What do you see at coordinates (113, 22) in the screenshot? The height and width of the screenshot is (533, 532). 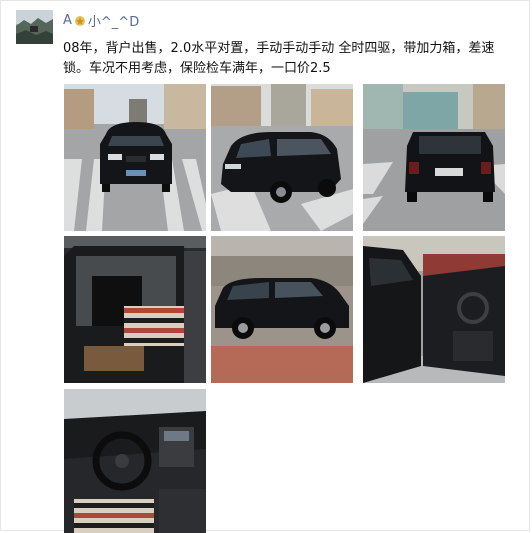 I see `username-suffix: 小^_^D` at bounding box center [113, 22].